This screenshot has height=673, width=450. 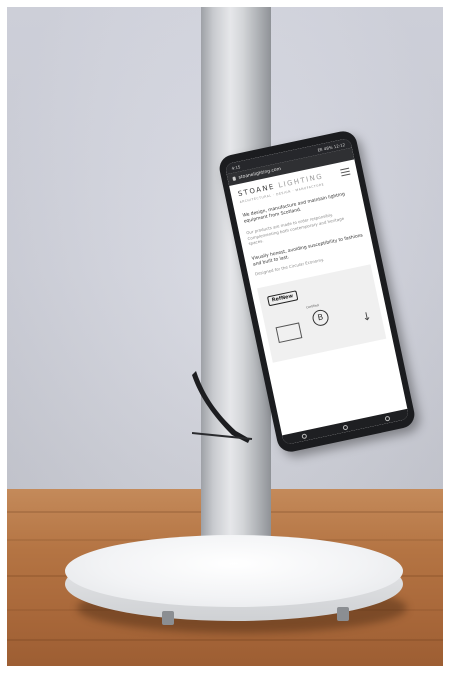 What do you see at coordinates (289, 333) in the screenshot?
I see `certificate-badge-icon` at bounding box center [289, 333].